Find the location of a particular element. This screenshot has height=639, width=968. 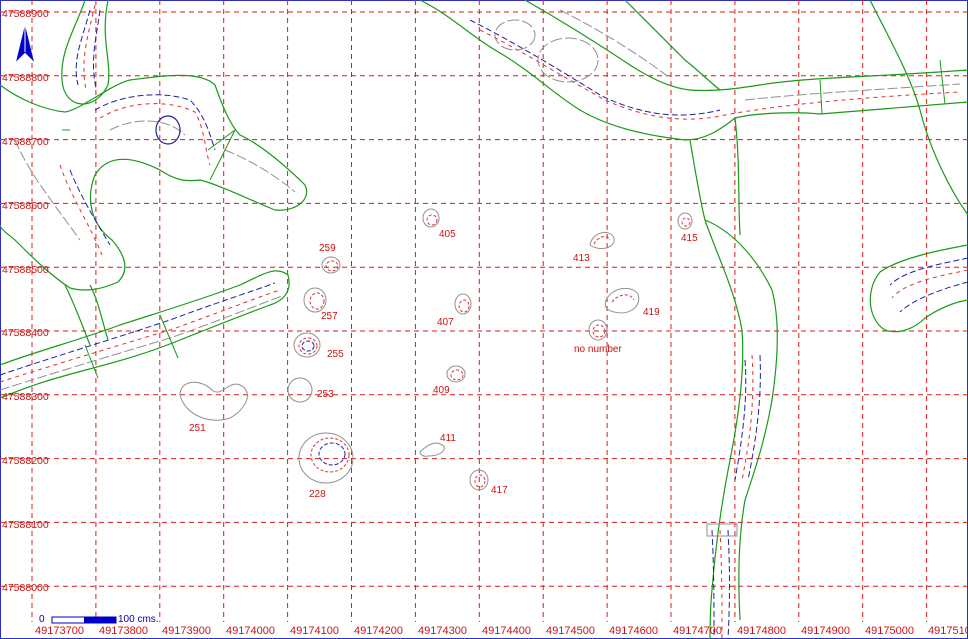

channel-north-east is located at coordinates (918, 108).